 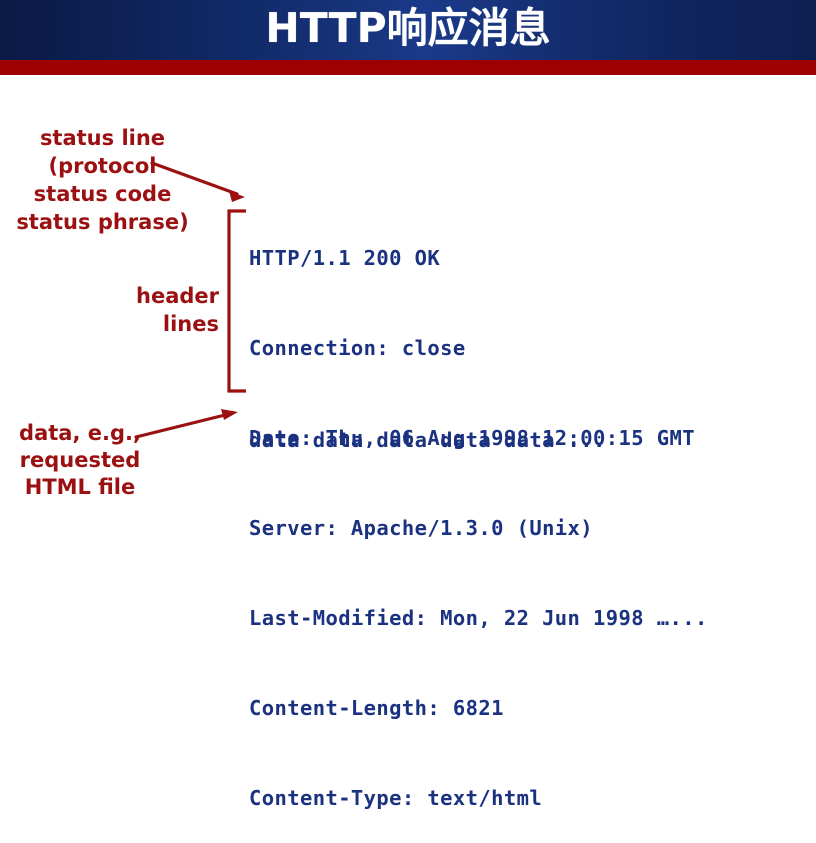 What do you see at coordinates (236, 301) in the screenshot?
I see `header-lines-bracket-icon` at bounding box center [236, 301].